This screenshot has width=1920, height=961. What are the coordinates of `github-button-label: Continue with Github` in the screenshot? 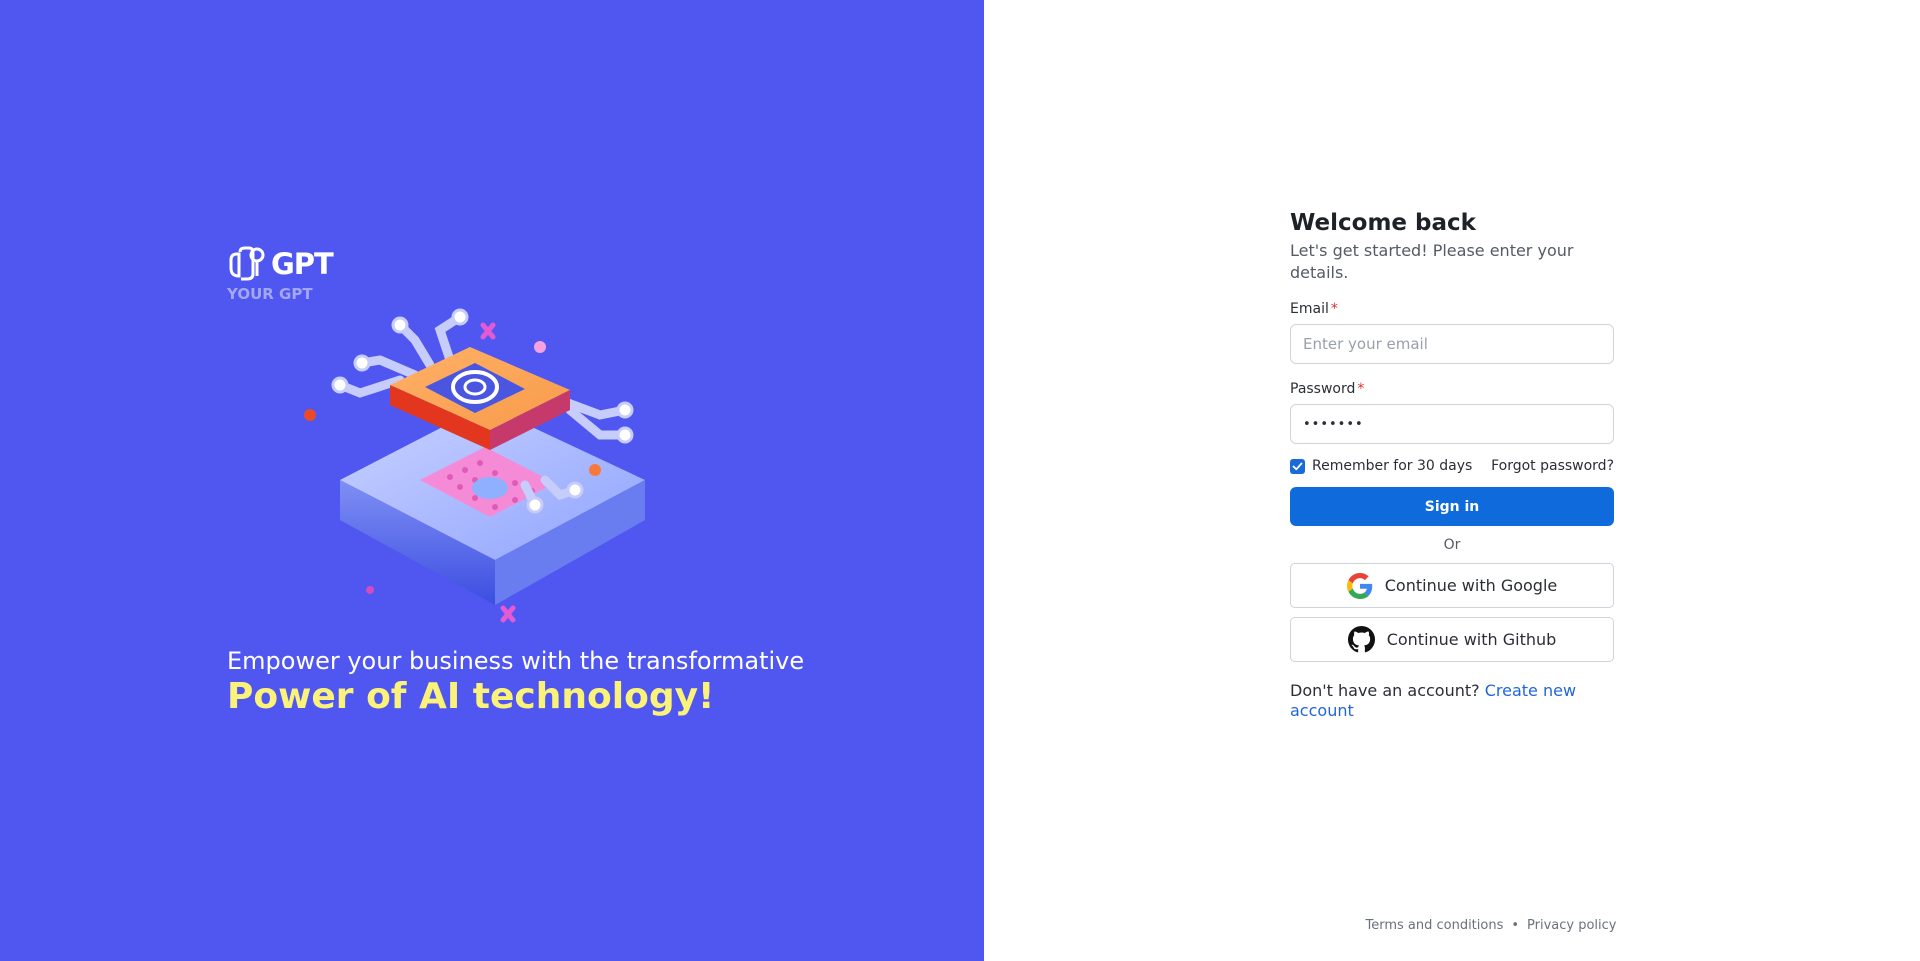 It's located at (1471, 639).